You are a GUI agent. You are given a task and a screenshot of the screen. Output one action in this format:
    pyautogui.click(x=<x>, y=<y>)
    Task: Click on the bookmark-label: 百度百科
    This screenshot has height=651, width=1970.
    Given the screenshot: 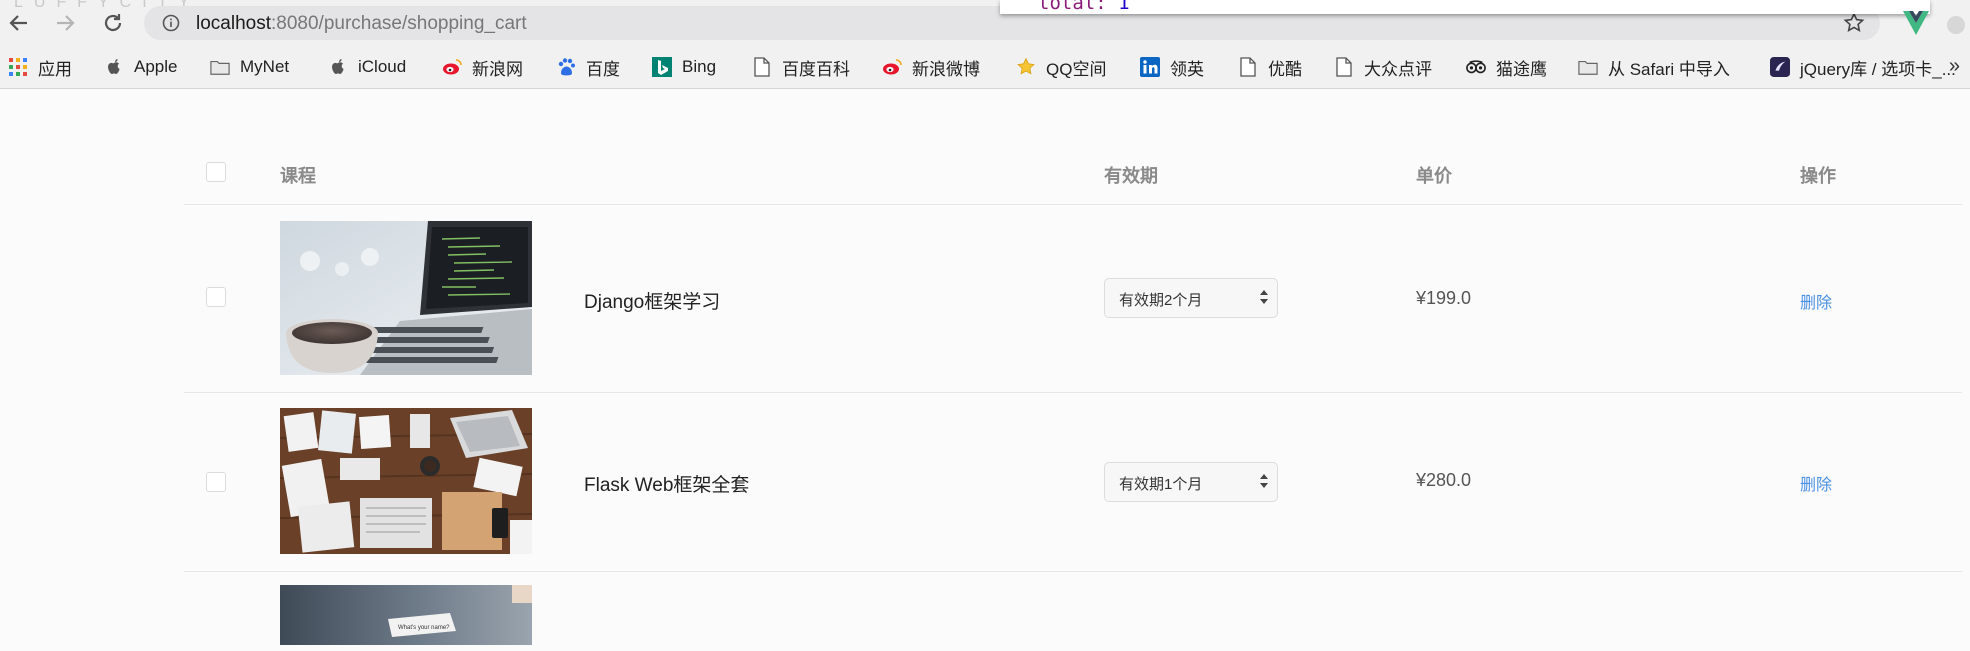 What is the action you would take?
    pyautogui.click(x=816, y=69)
    